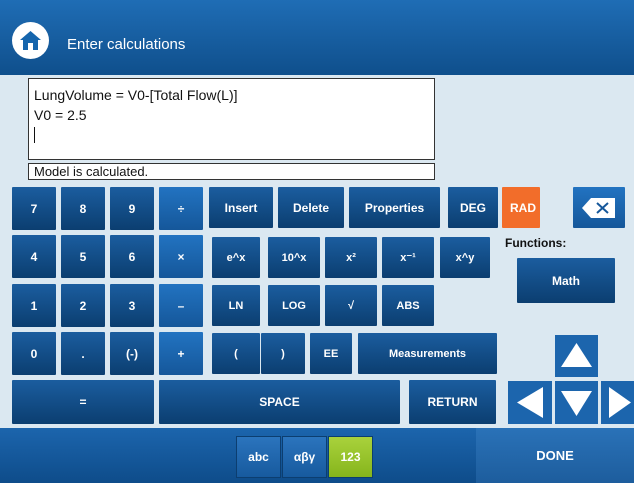 This screenshot has width=634, height=483. I want to click on key-0: 0, so click(34, 353).